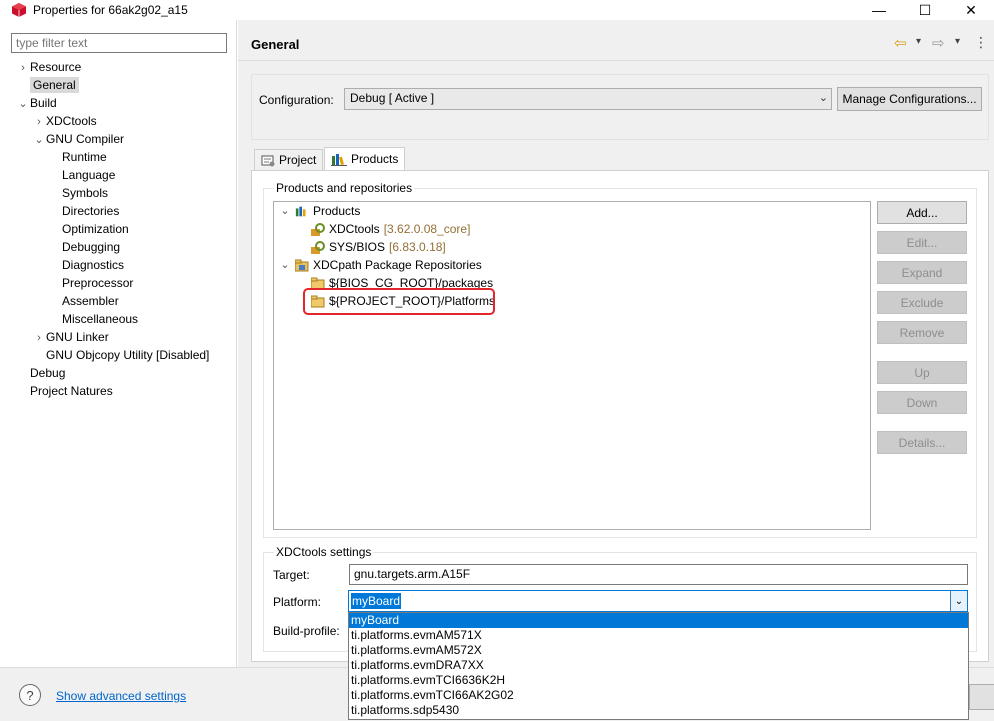  I want to click on nav-tree-item: Assembler, so click(126, 301).